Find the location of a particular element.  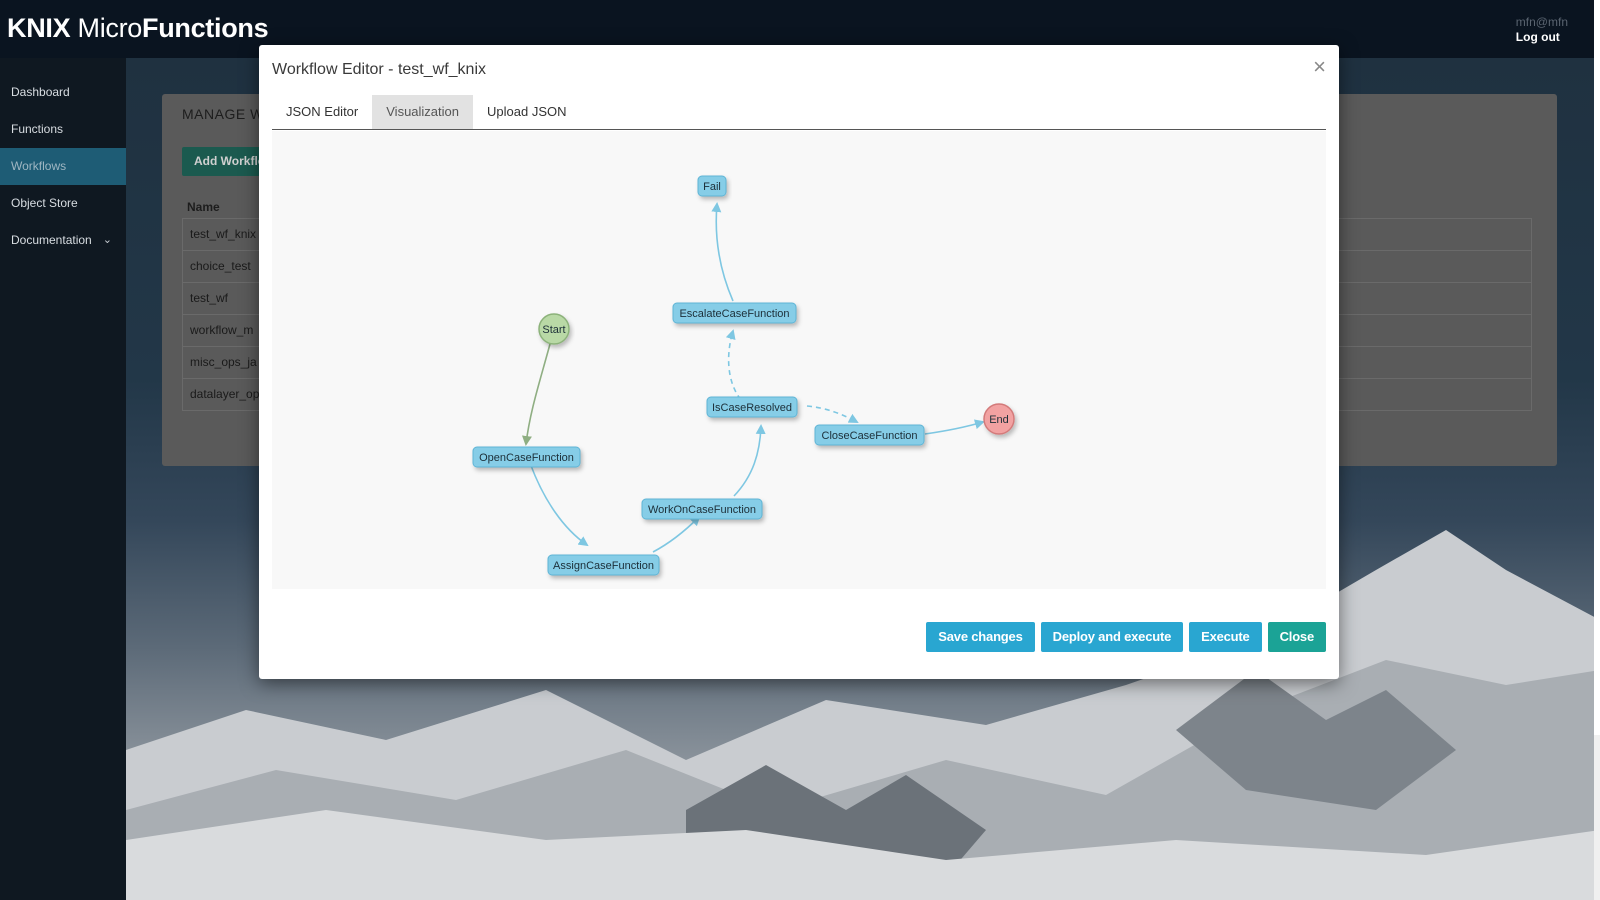

sidebar-item-label: Dashboard is located at coordinates (40, 92).